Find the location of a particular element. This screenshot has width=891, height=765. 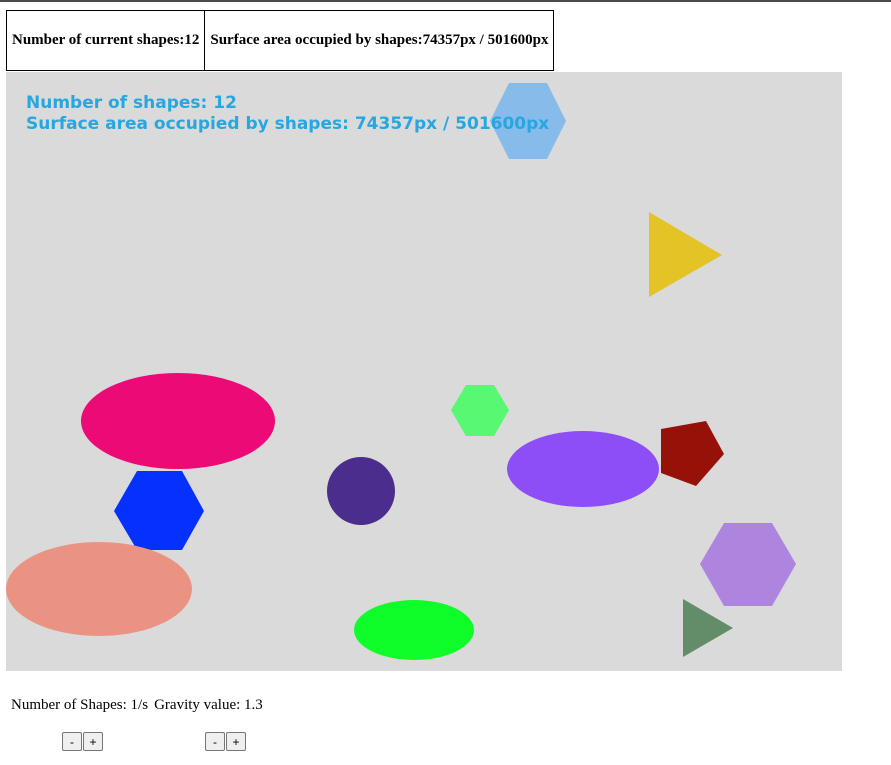

pink-ellipse is located at coordinates (178, 421).